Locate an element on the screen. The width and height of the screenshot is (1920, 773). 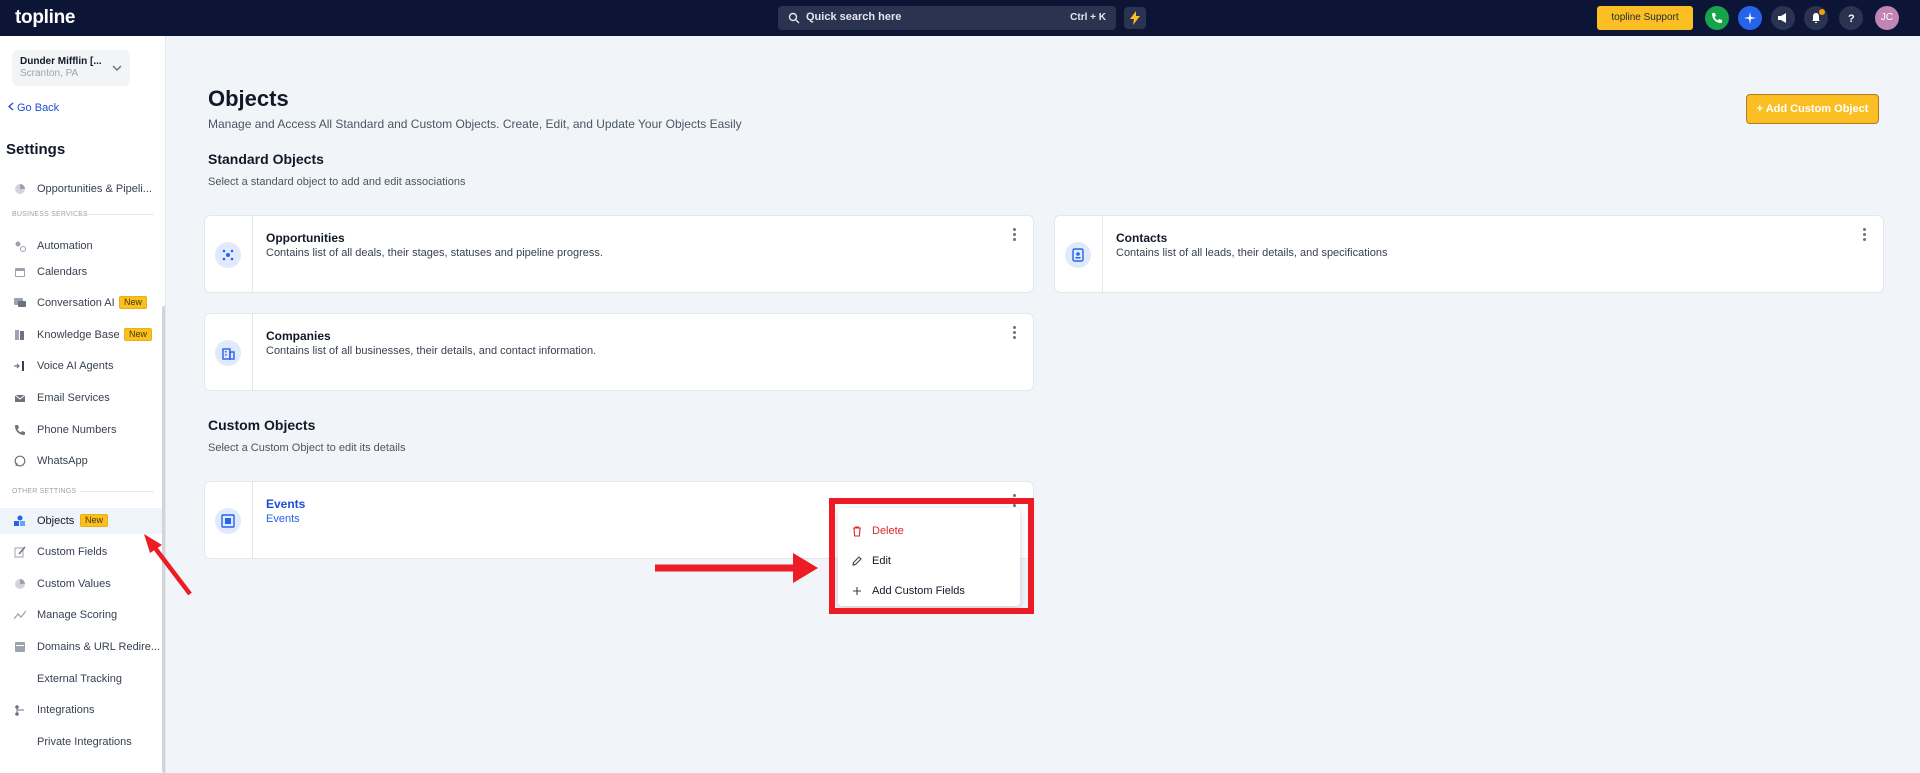
annotation-arrow-right is located at coordinates (736, 568).